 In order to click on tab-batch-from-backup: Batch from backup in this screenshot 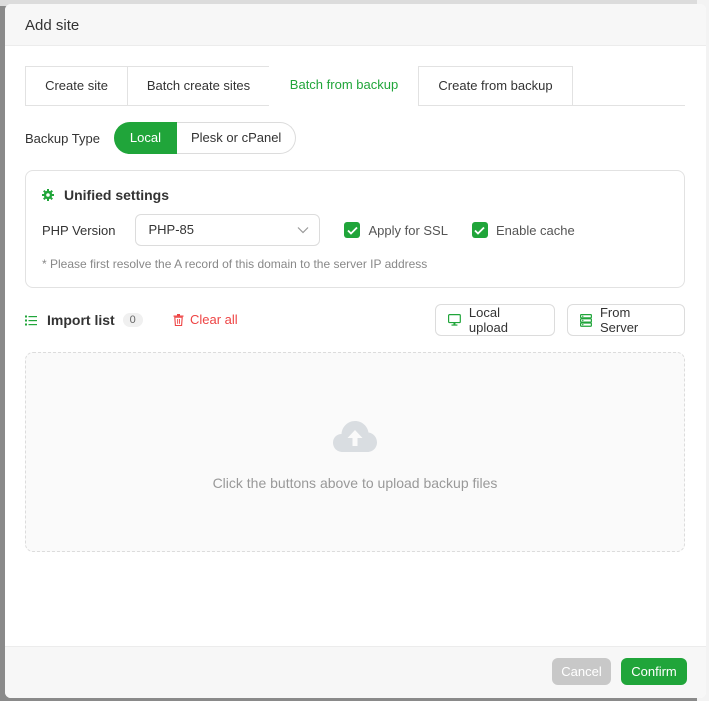, I will do `click(344, 86)`.